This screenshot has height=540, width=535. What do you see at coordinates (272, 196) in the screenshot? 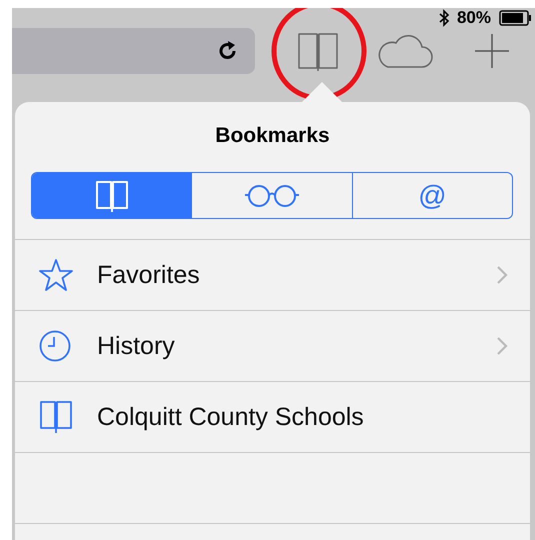
I see `glasses-icon` at bounding box center [272, 196].